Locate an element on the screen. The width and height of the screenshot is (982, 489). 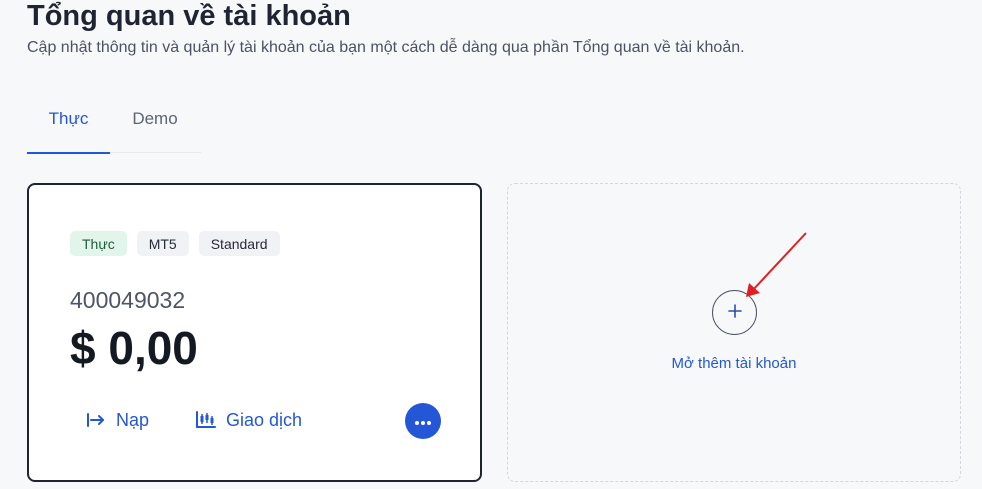
tab-demo: Demo is located at coordinates (155, 126).